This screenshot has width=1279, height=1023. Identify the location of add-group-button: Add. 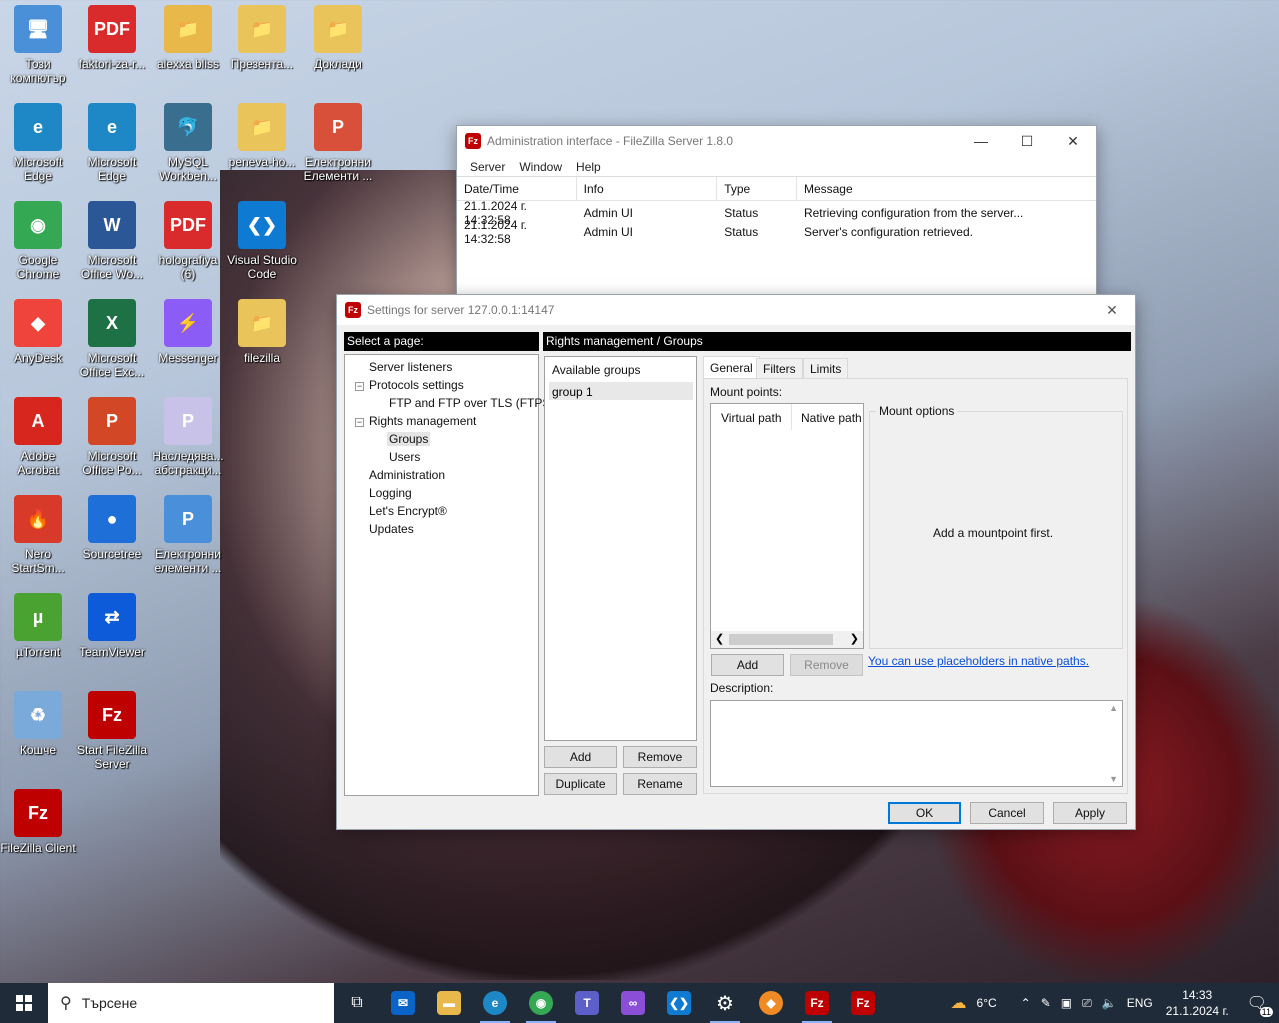
(580, 757).